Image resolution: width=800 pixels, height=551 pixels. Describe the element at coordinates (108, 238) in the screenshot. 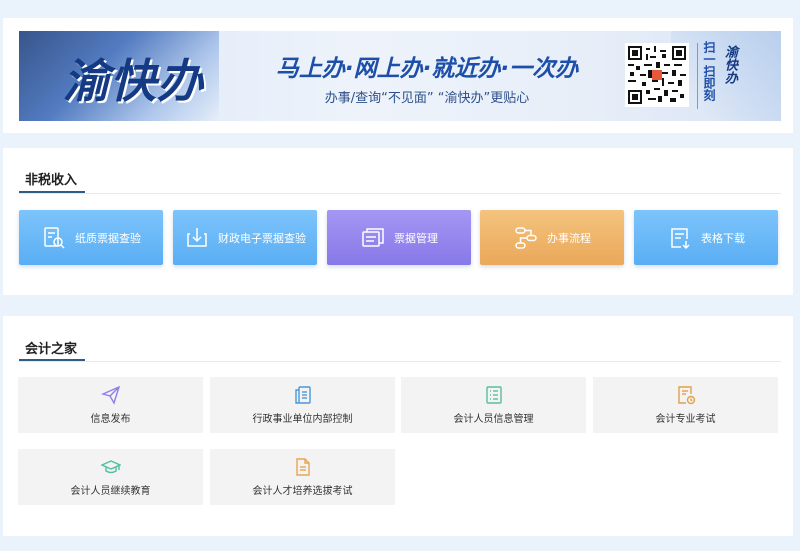

I see `button-label: 纸质票据查验` at that location.